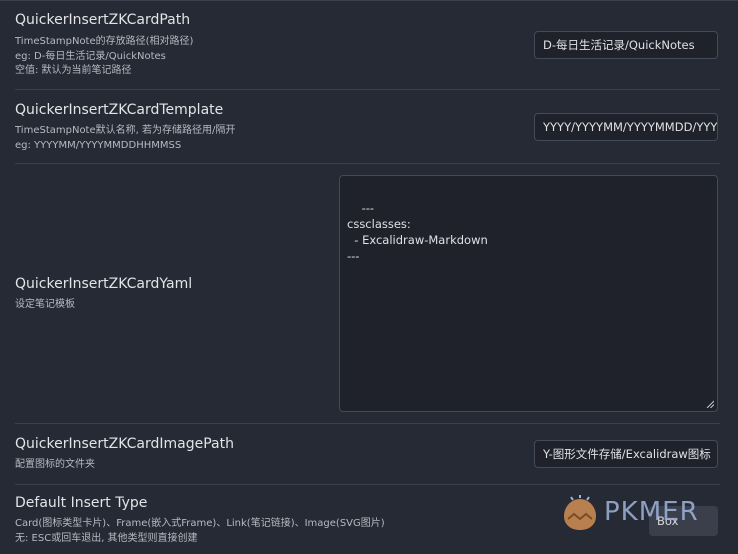 The image size is (738, 554). What do you see at coordinates (103, 20) in the screenshot?
I see `setting-name: QuickerInsertZKCardPath` at bounding box center [103, 20].